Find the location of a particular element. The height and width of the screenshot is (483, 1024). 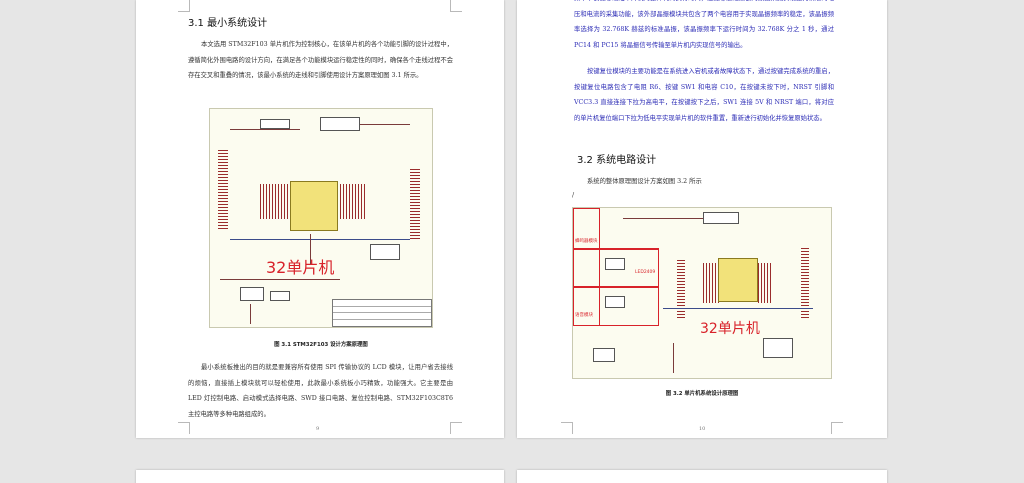

figure-caption: 图 3.1 STM32F103 设计方案原理图 is located at coordinates (321, 345).